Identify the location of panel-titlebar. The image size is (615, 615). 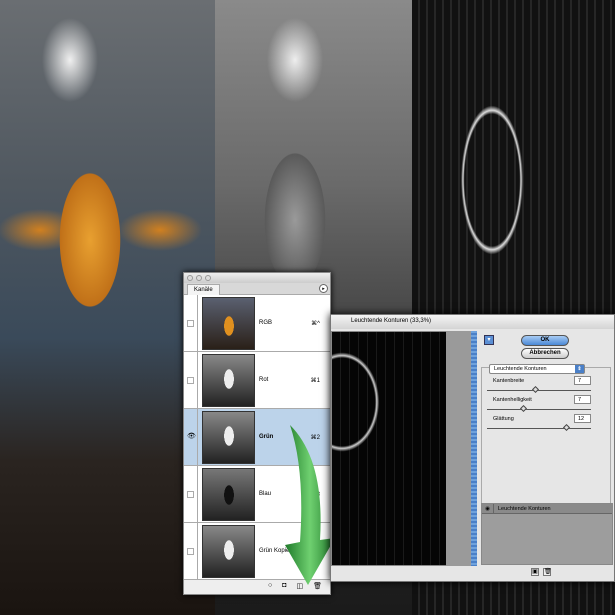
(257, 278).